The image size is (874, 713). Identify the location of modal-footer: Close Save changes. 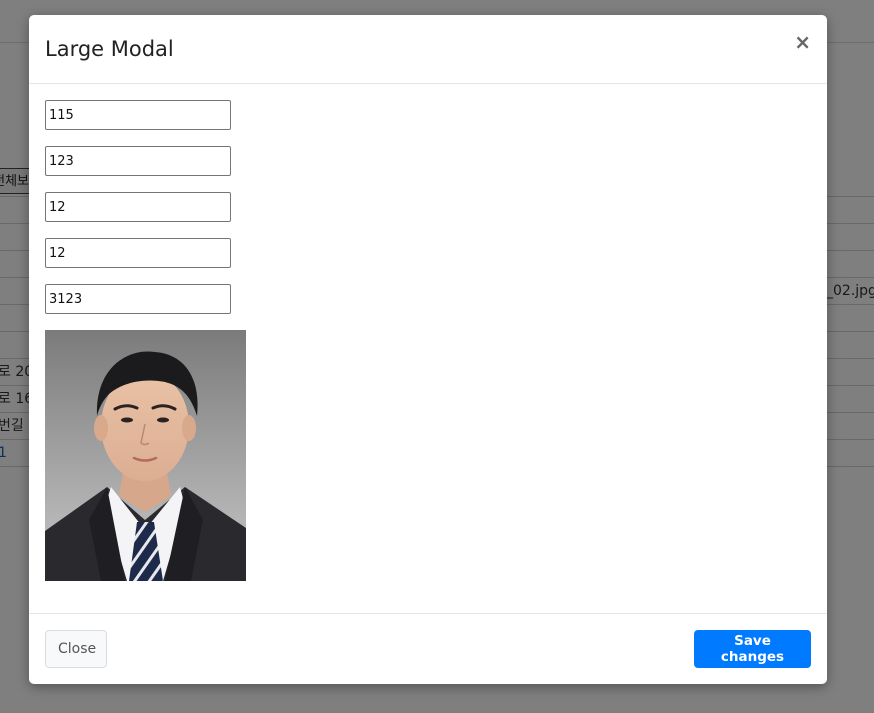
(428, 649).